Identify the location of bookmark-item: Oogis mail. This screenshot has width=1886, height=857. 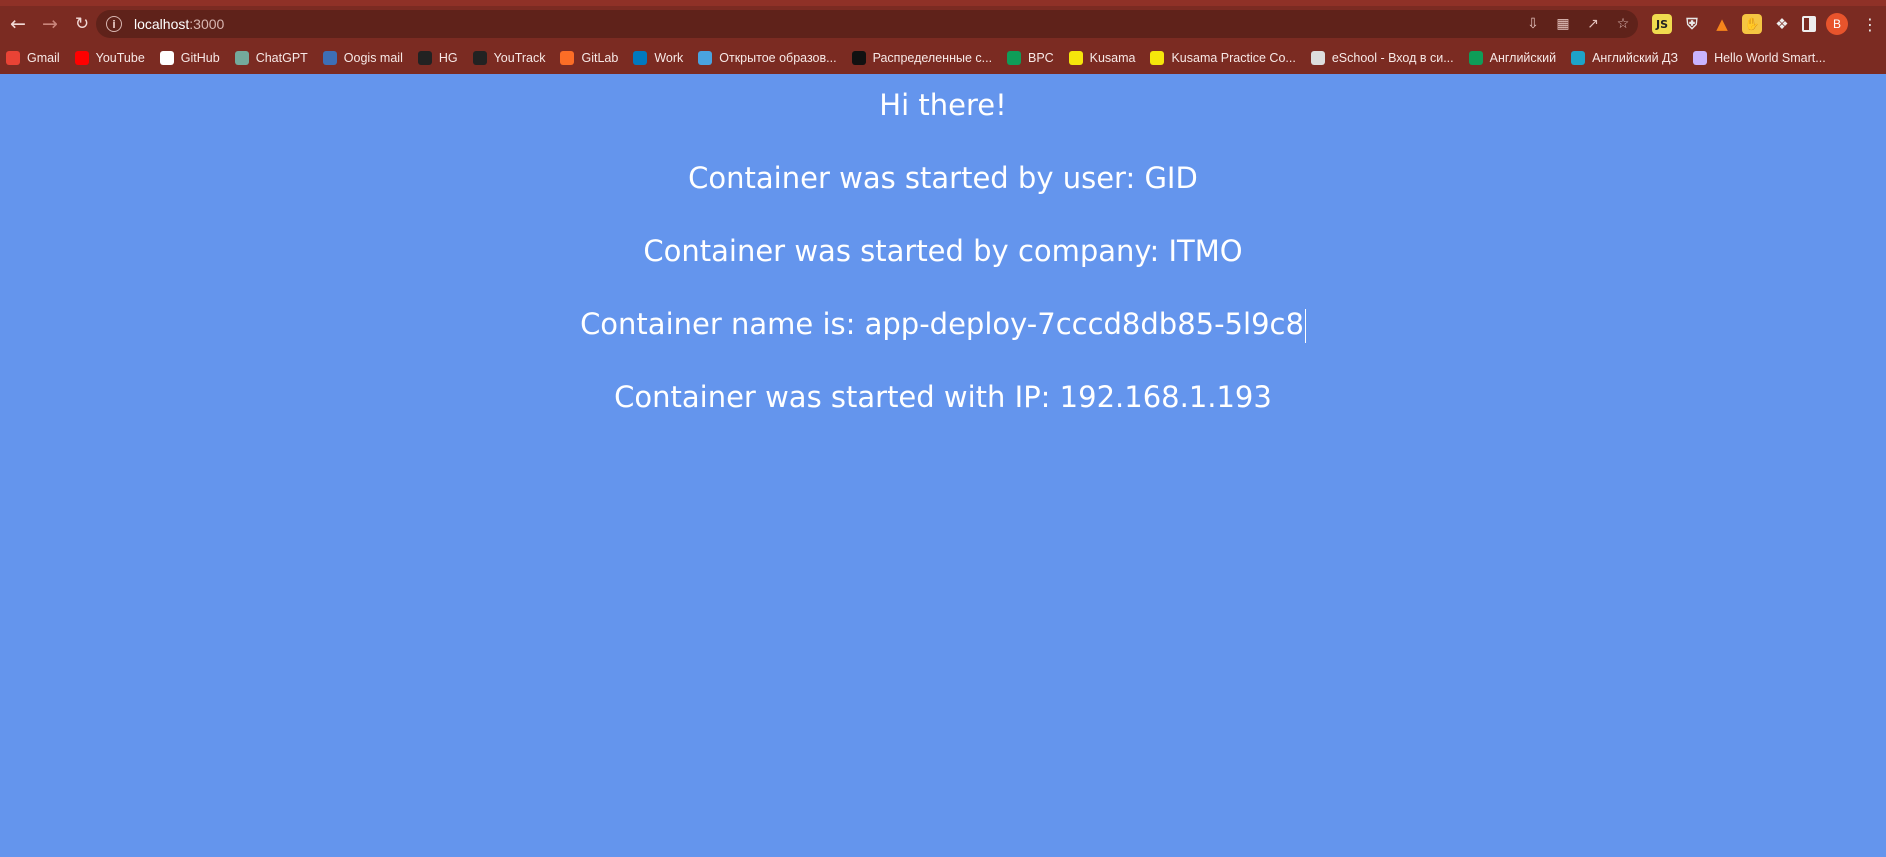
(364, 58).